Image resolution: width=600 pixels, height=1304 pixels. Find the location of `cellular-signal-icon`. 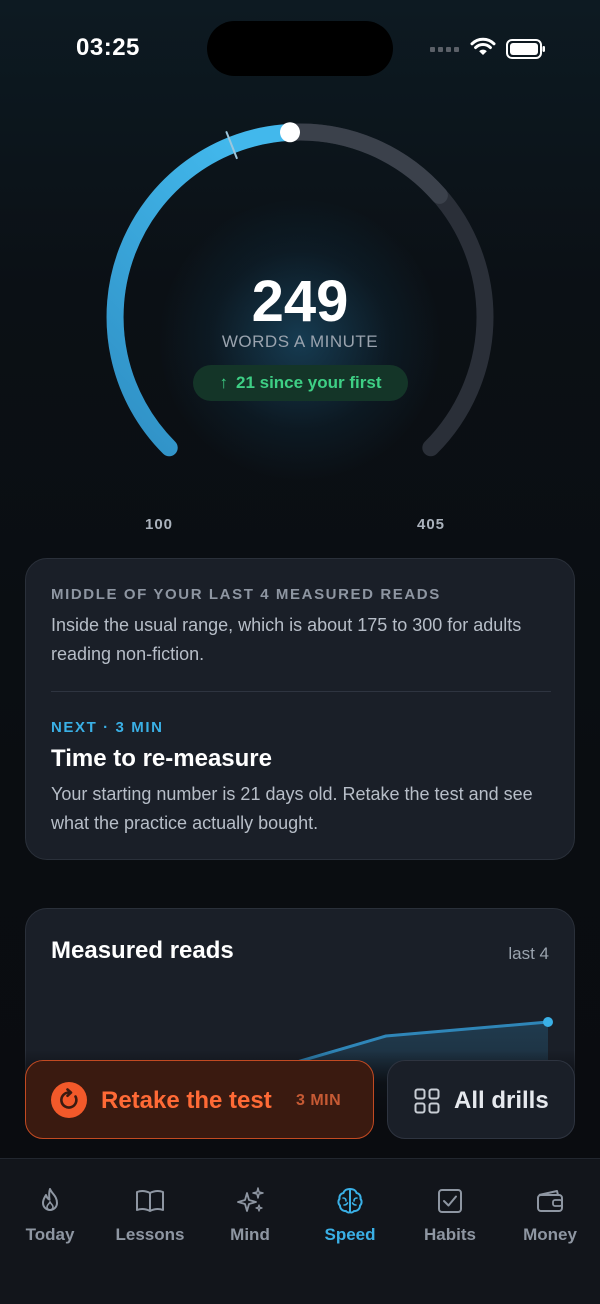

cellular-signal-icon is located at coordinates (445, 50).